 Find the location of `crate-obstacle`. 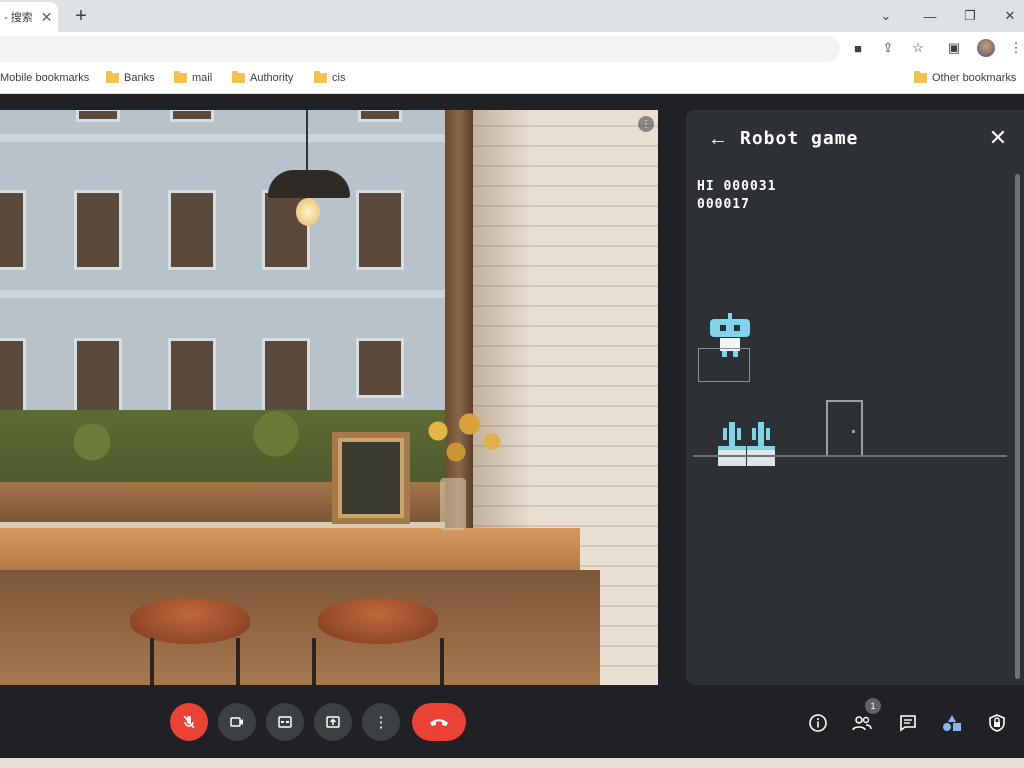

crate-obstacle is located at coordinates (724, 365).